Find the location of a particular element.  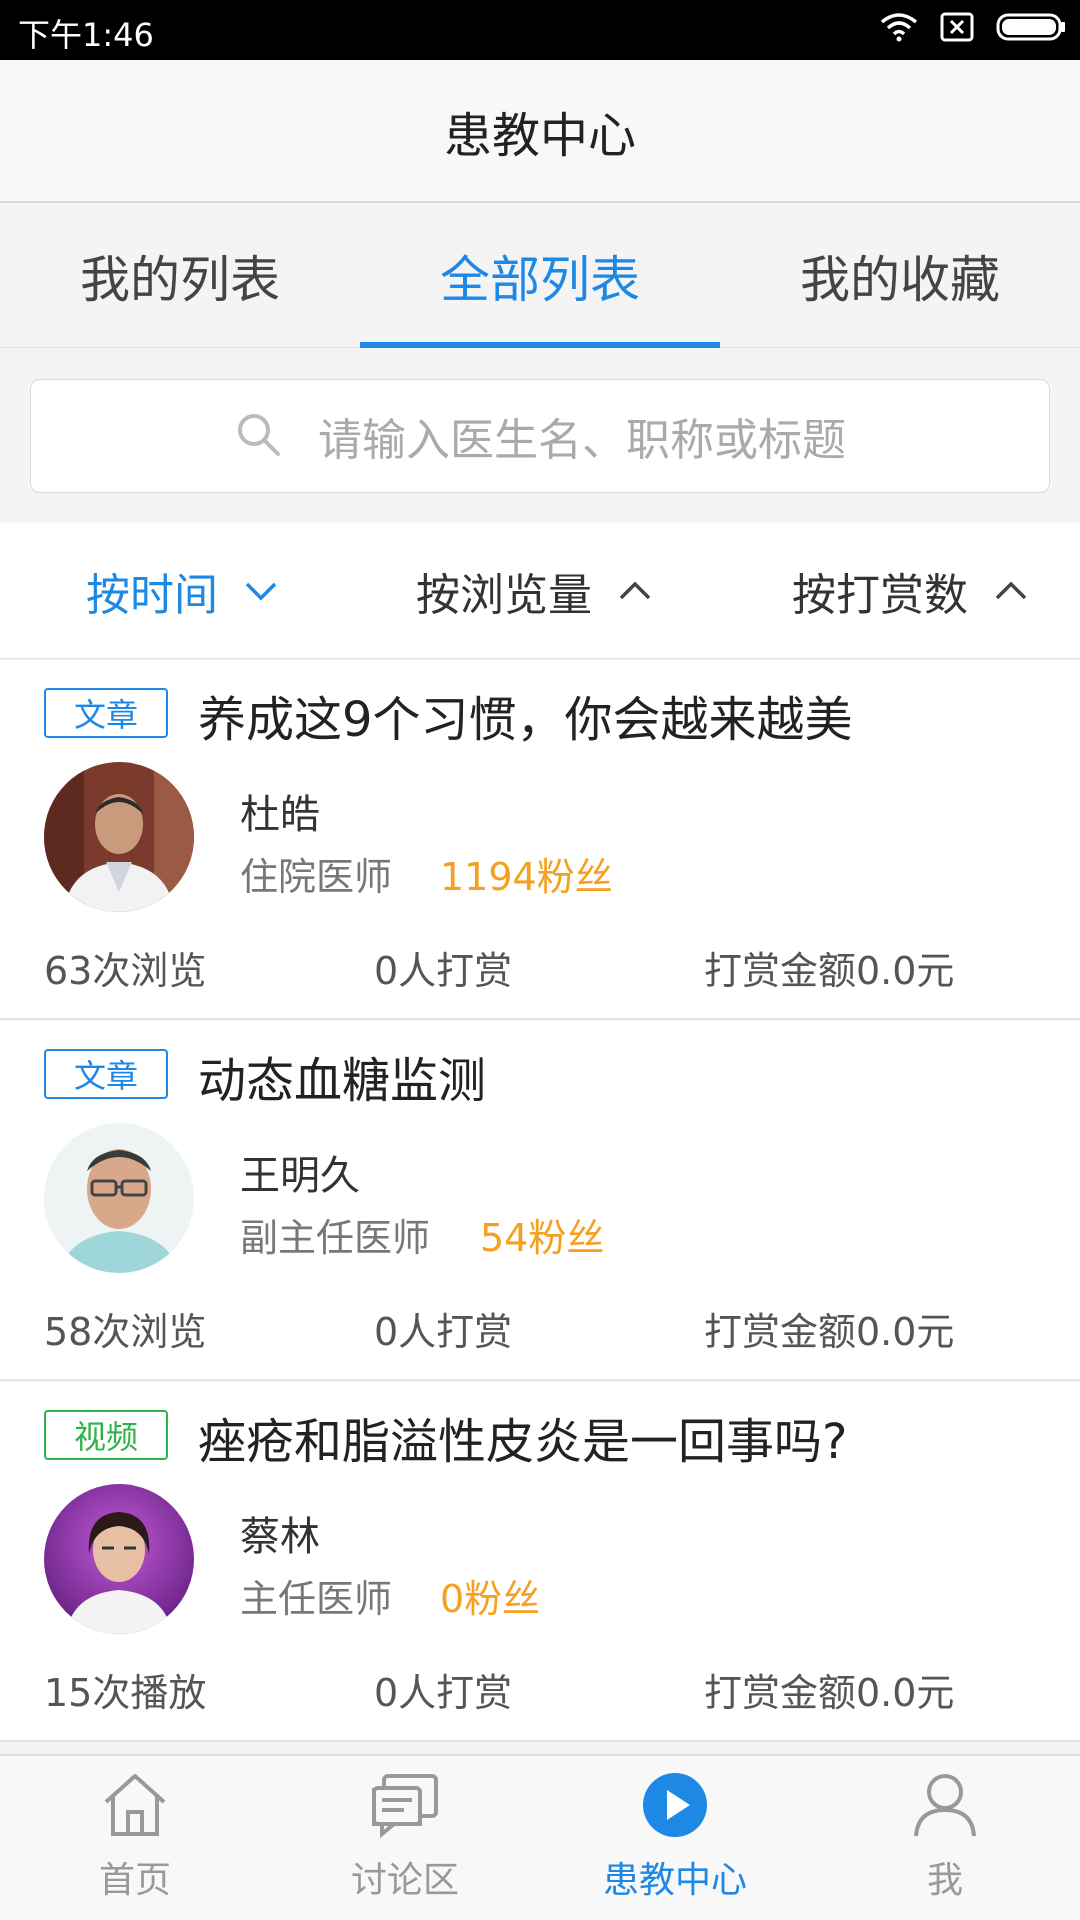

sort-by-time: 按时间 is located at coordinates (182, 591).